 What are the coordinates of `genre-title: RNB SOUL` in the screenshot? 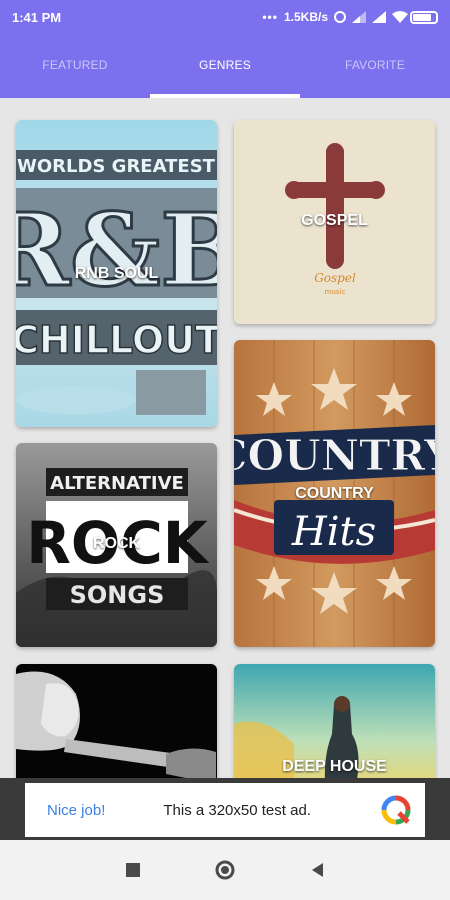 It's located at (116, 273).